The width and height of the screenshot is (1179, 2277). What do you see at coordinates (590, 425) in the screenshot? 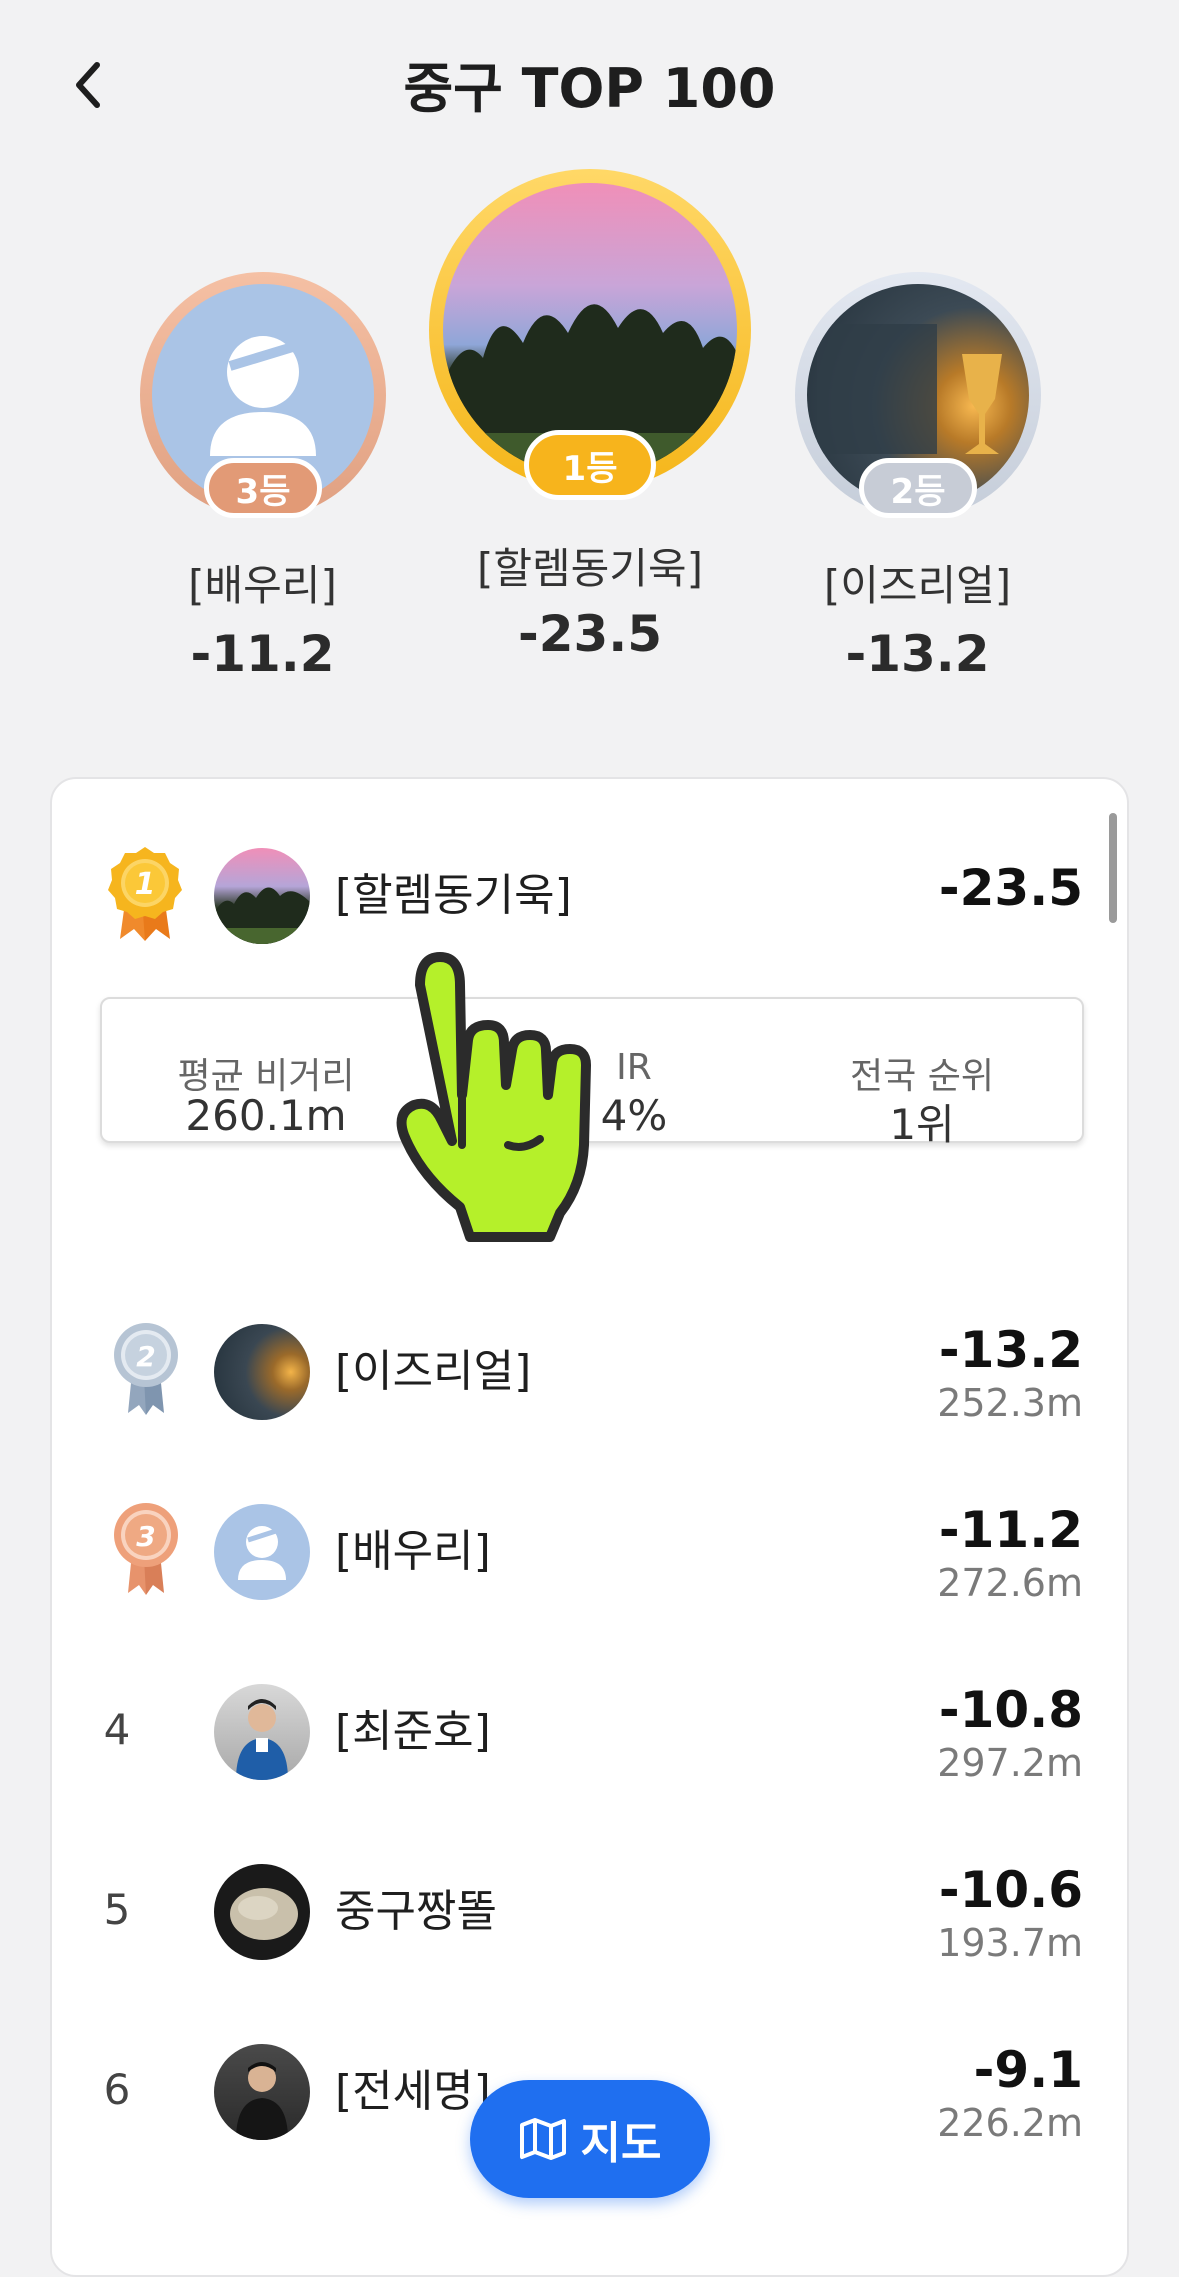
I see `podium-first: 1등 [할렘동기욱] -23.5` at bounding box center [590, 425].